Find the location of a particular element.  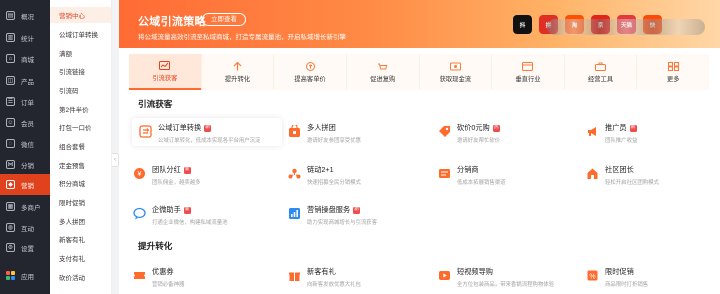

feature-card-bargain: 砍价0元购热邀请好友帮忙砍价 is located at coordinates (512, 132).